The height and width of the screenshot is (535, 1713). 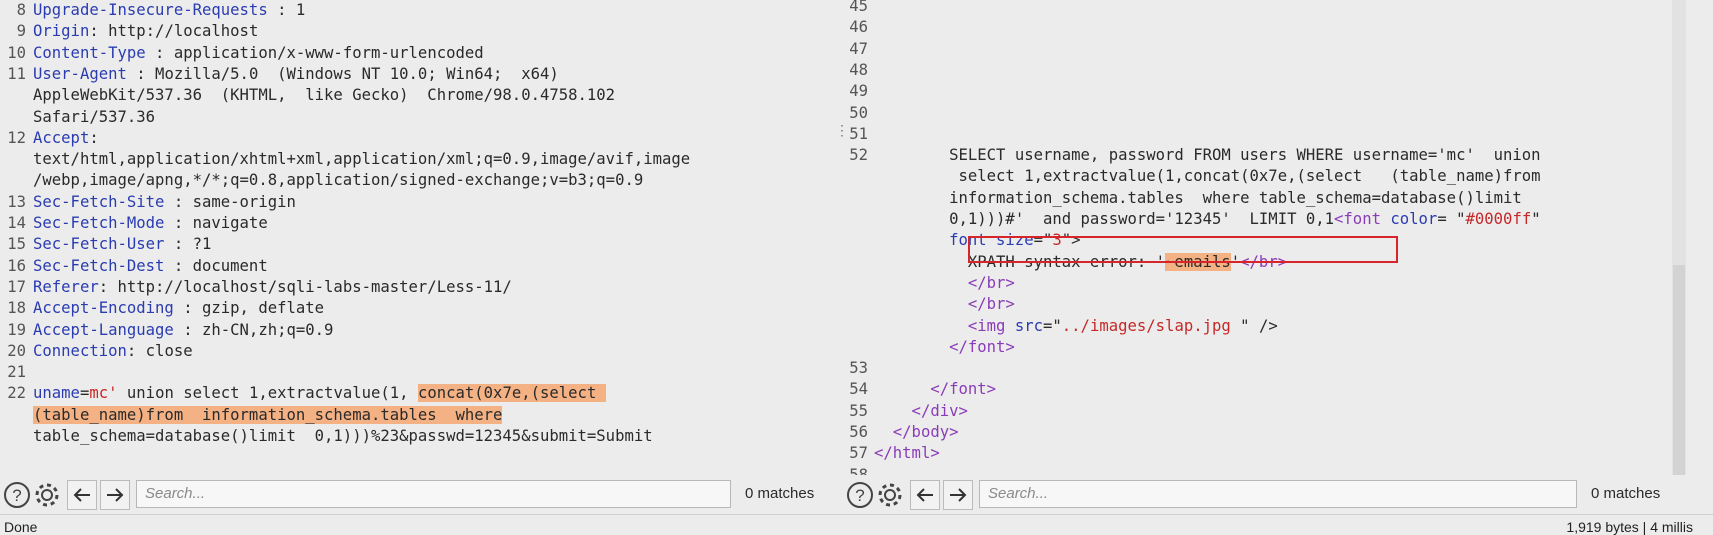 What do you see at coordinates (920, 389) in the screenshot?
I see `response-line: 54 </font>` at bounding box center [920, 389].